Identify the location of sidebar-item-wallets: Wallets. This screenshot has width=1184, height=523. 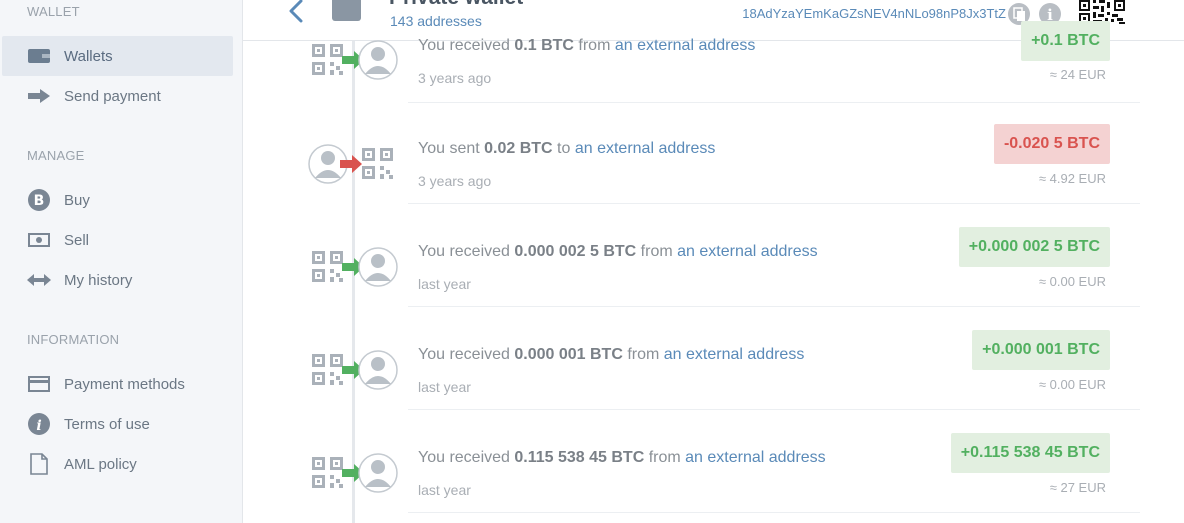
(117, 56).